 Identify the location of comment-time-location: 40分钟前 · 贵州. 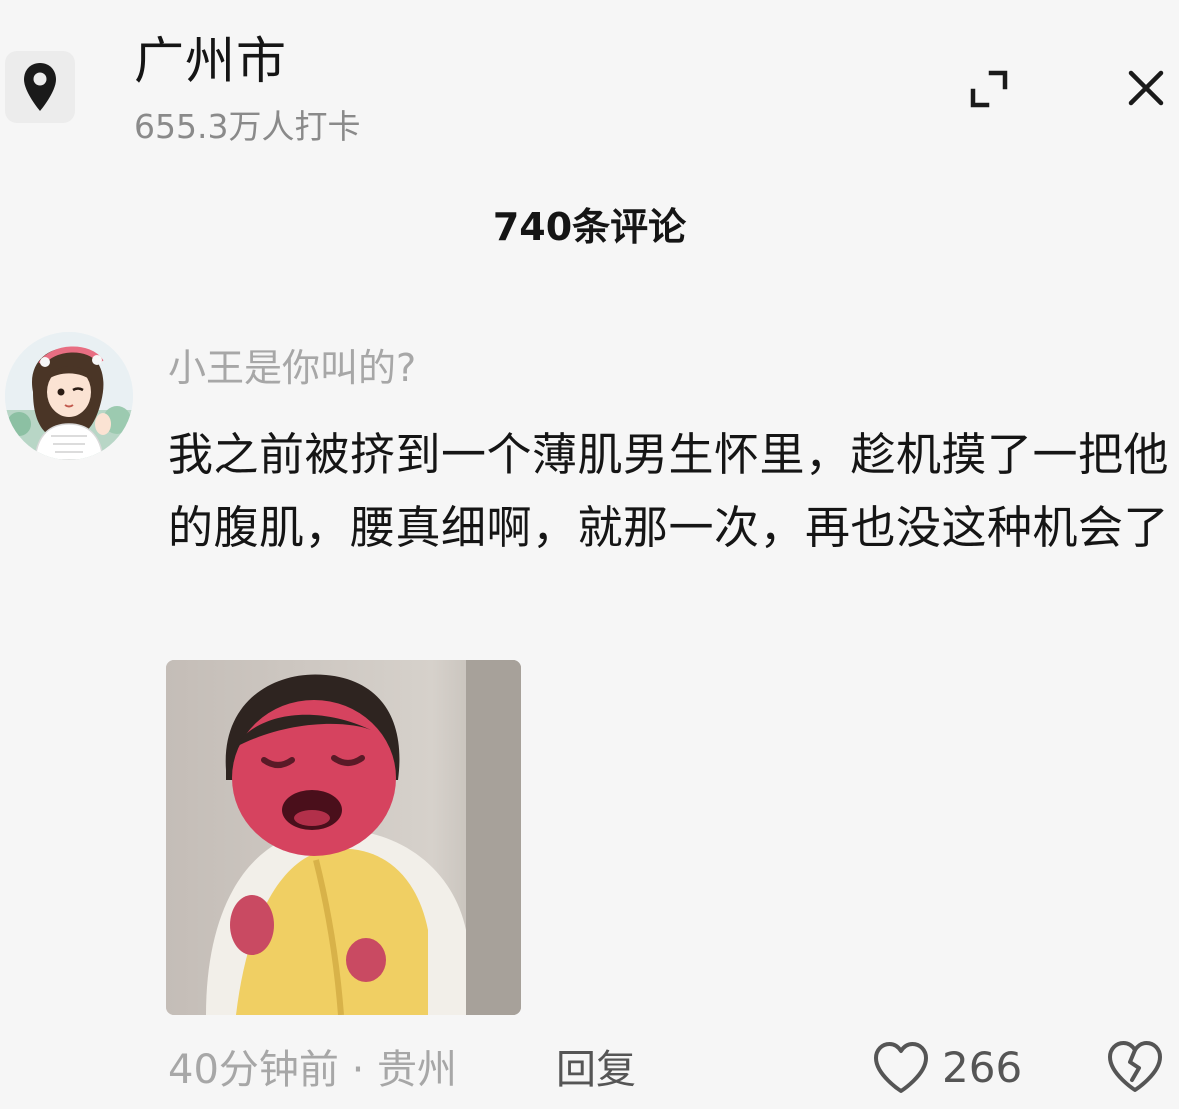
(313, 1070).